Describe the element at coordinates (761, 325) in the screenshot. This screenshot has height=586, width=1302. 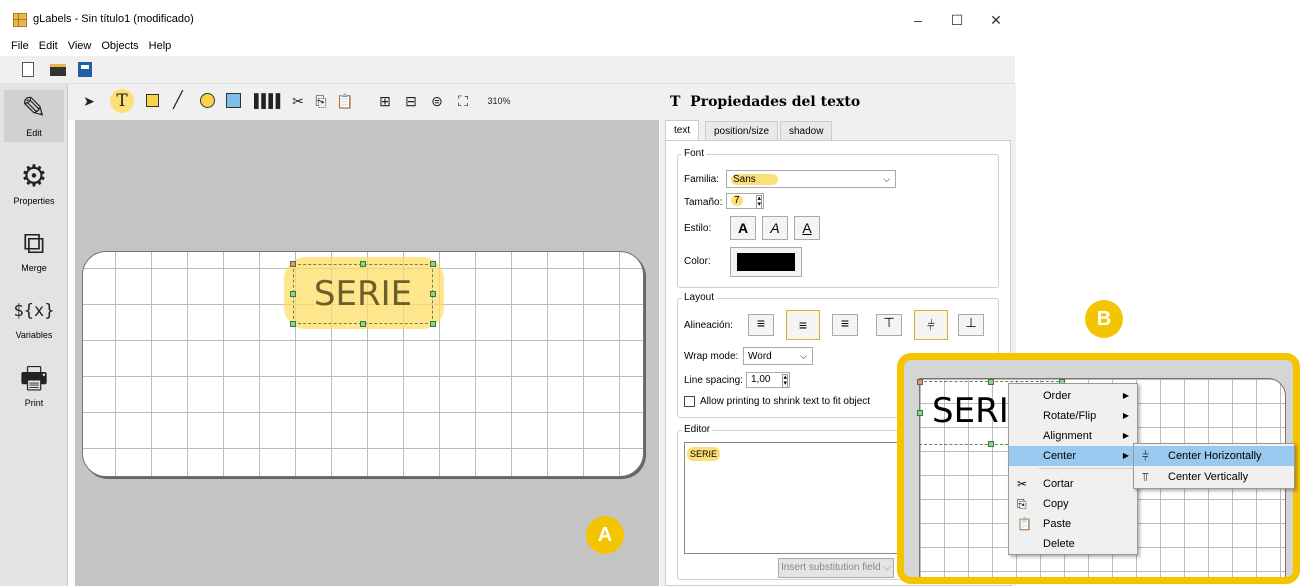
I see `align-left-button: ≡` at that location.